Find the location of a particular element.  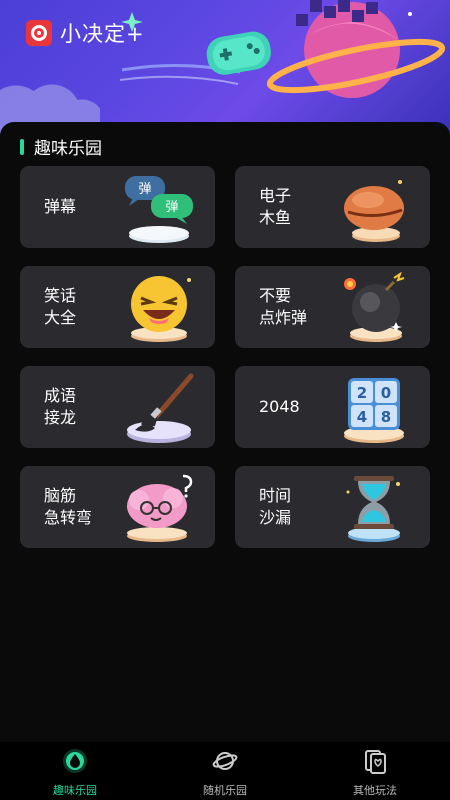

card-label: 弹幕 is located at coordinates (60, 206).